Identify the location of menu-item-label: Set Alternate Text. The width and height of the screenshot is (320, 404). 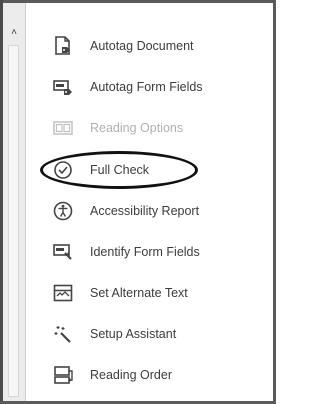
(139, 293).